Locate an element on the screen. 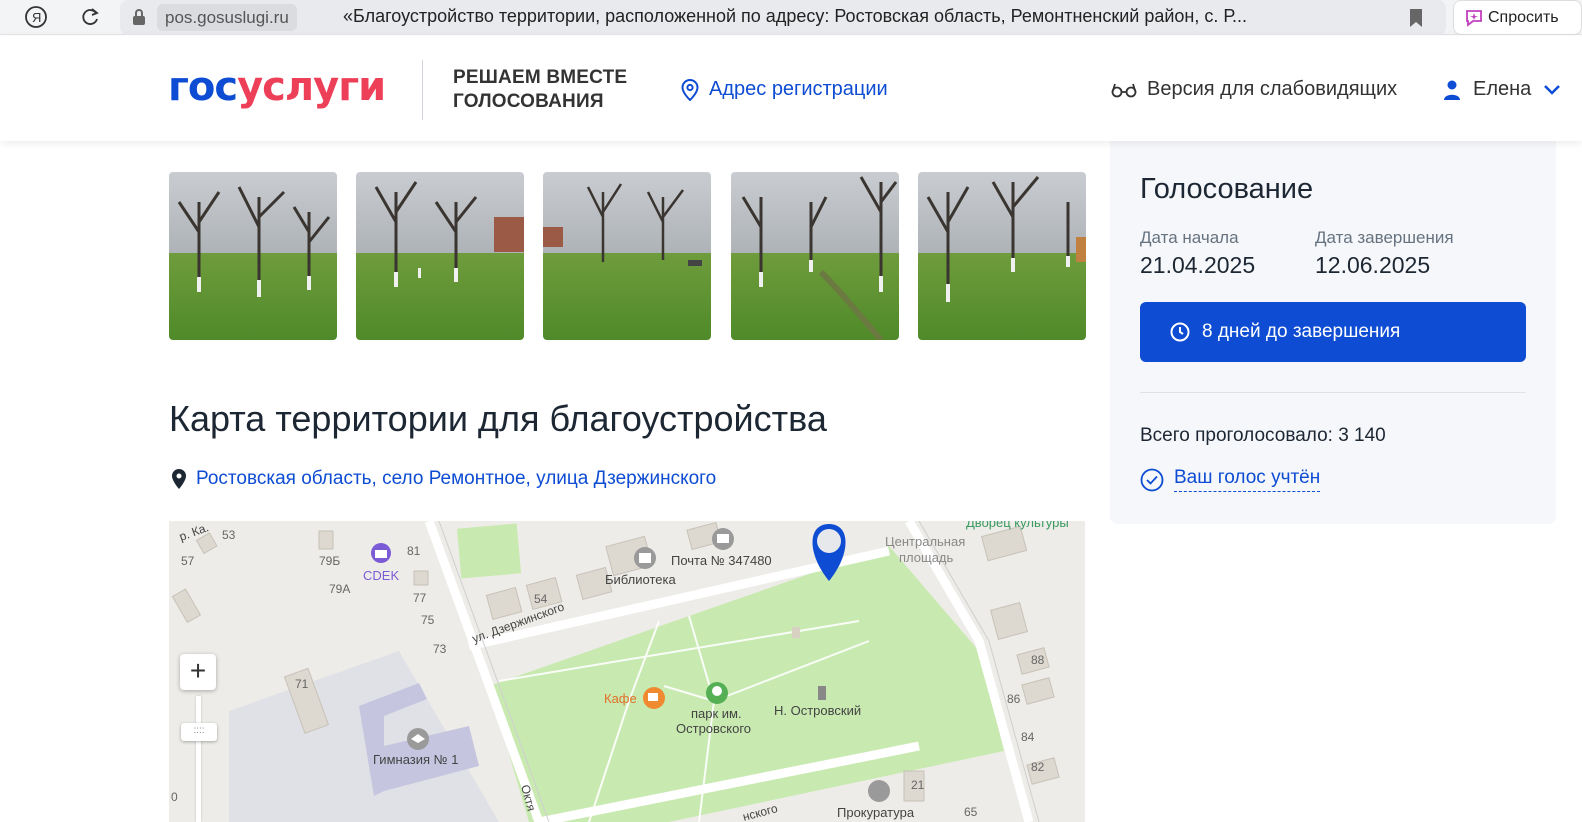 This screenshot has height=822, width=1582. panel-divider is located at coordinates (1333, 392).